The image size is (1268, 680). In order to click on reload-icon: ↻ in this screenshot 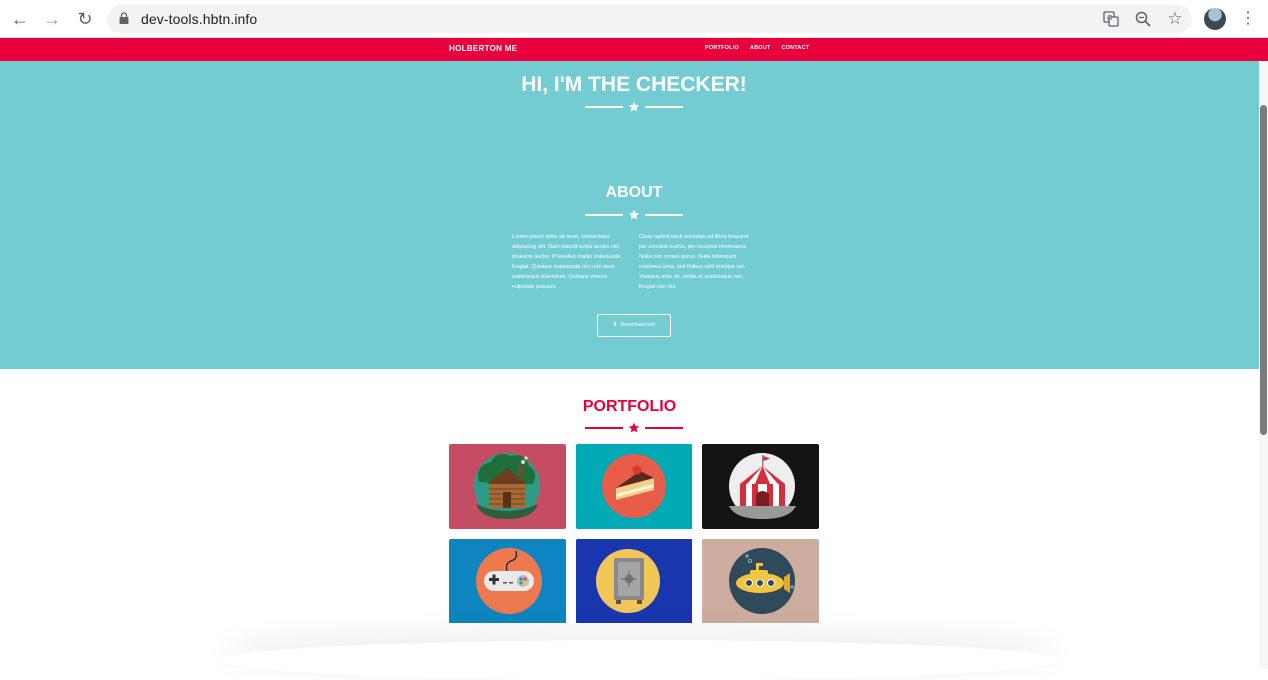, I will do `click(85, 19)`.